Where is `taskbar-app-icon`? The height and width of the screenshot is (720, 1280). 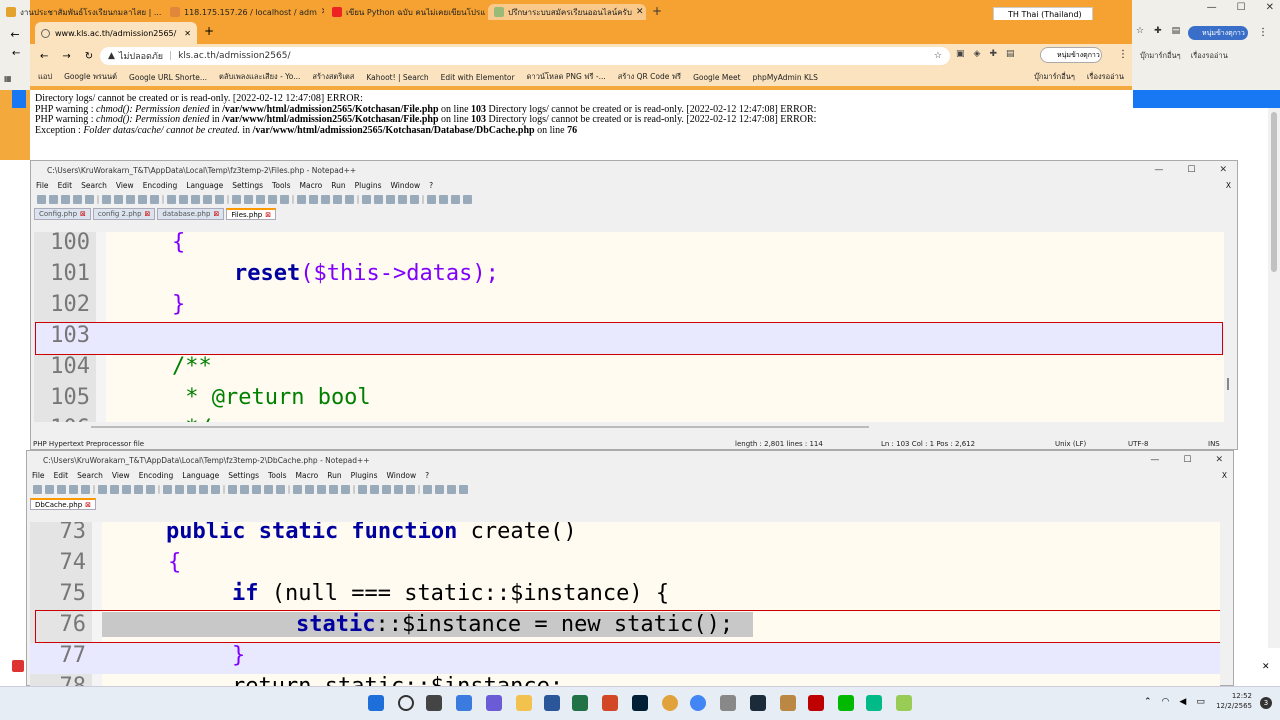 taskbar-app-icon is located at coordinates (18, 666).